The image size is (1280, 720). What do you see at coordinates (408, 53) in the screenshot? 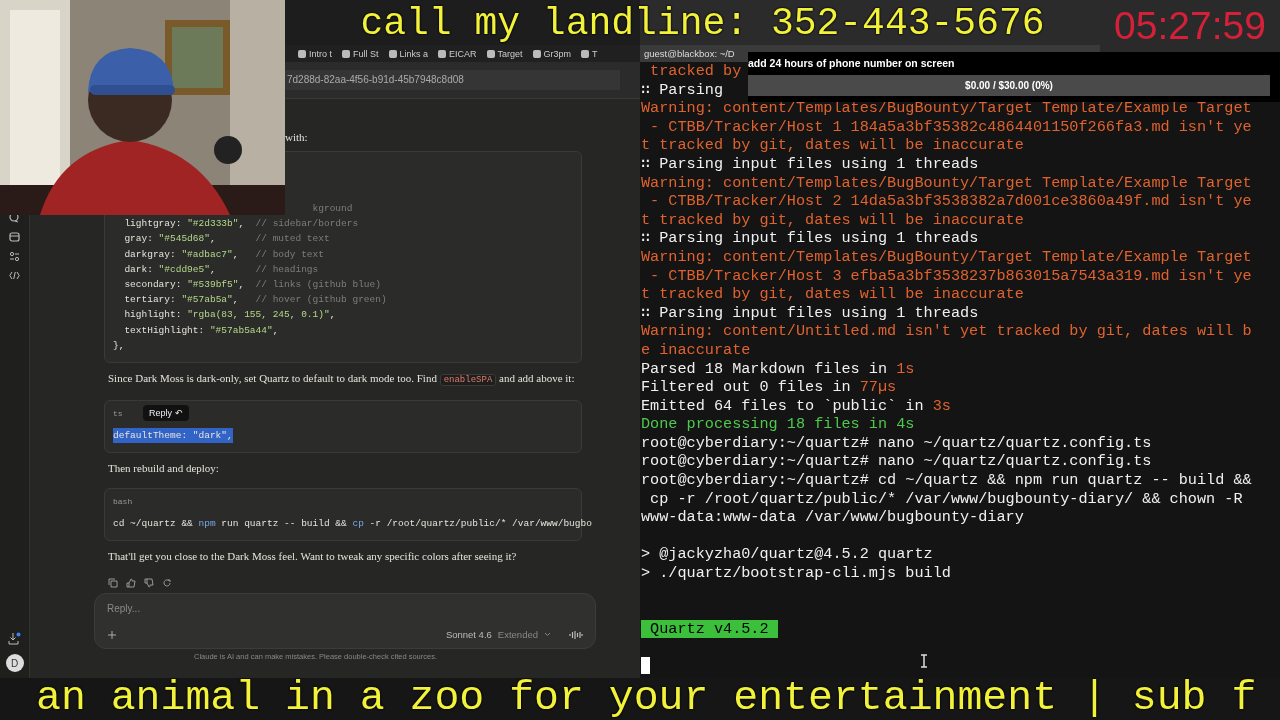
I see `bookmark: Links a` at bounding box center [408, 53].